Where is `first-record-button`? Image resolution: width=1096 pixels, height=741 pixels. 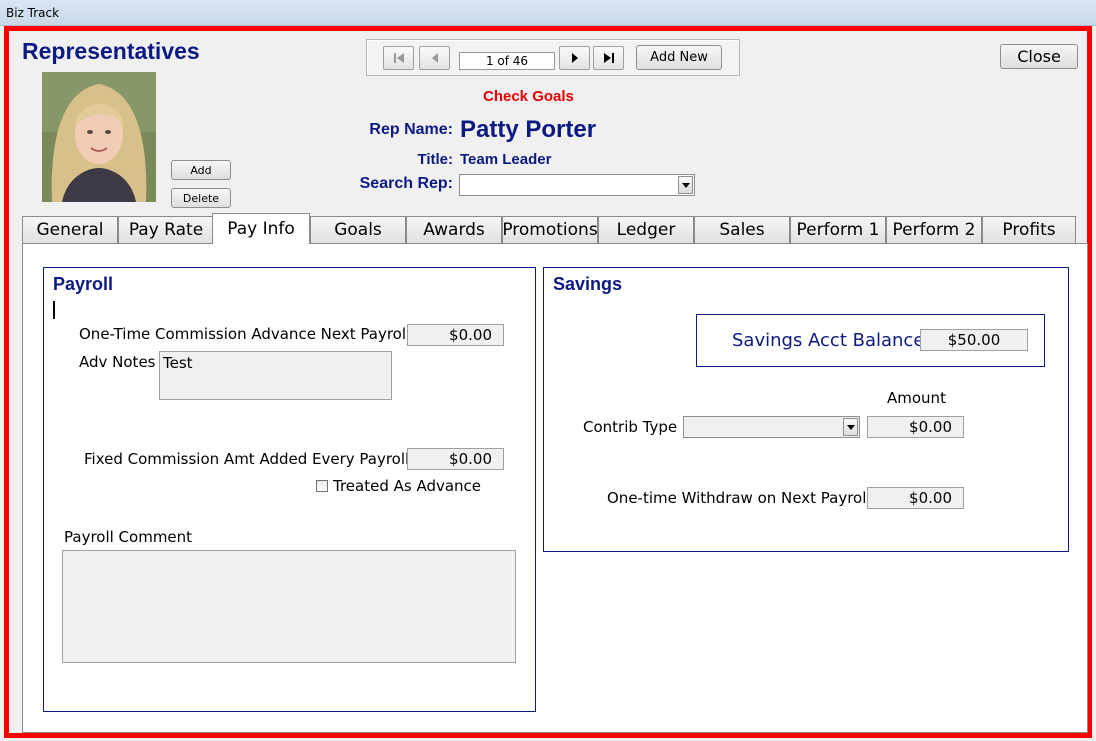 first-record-button is located at coordinates (398, 58).